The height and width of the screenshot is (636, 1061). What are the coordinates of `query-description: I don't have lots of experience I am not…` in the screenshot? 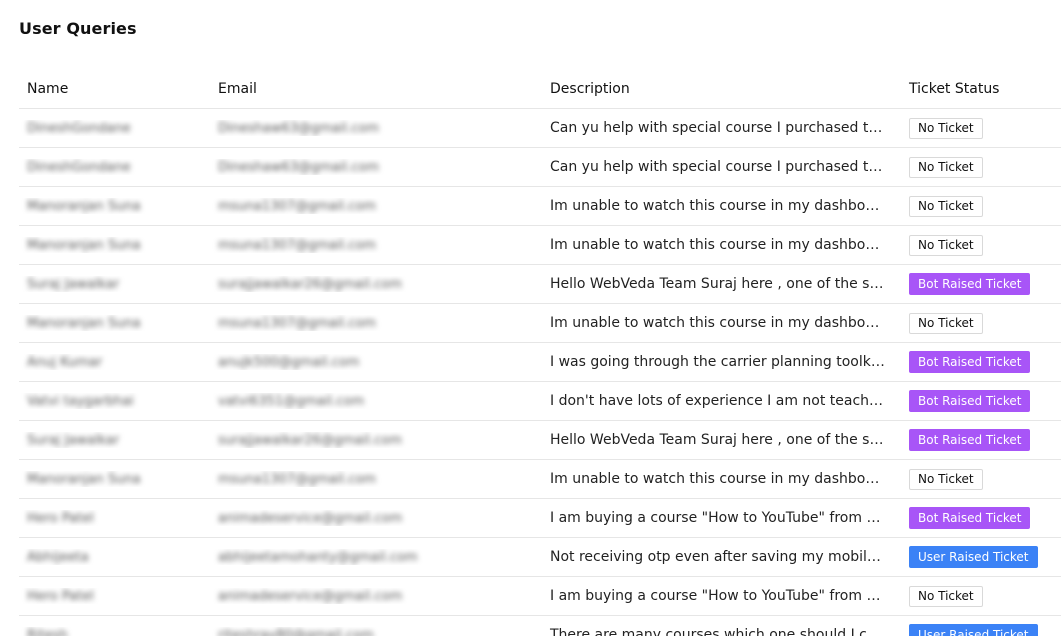 It's located at (725, 401).